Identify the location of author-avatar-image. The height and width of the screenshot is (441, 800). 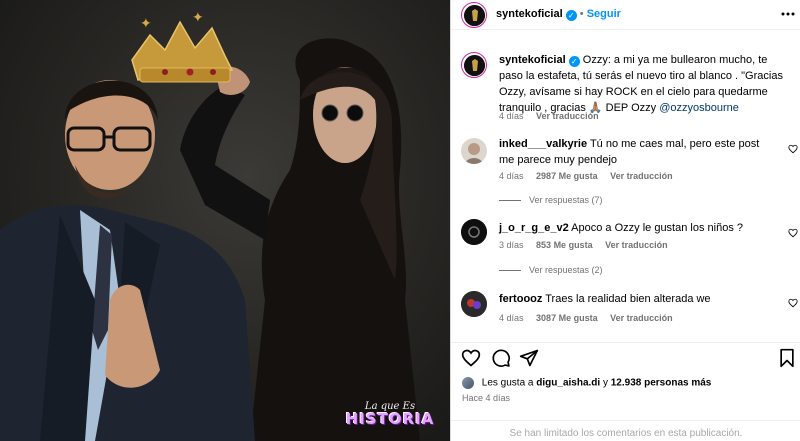
(474, 15).